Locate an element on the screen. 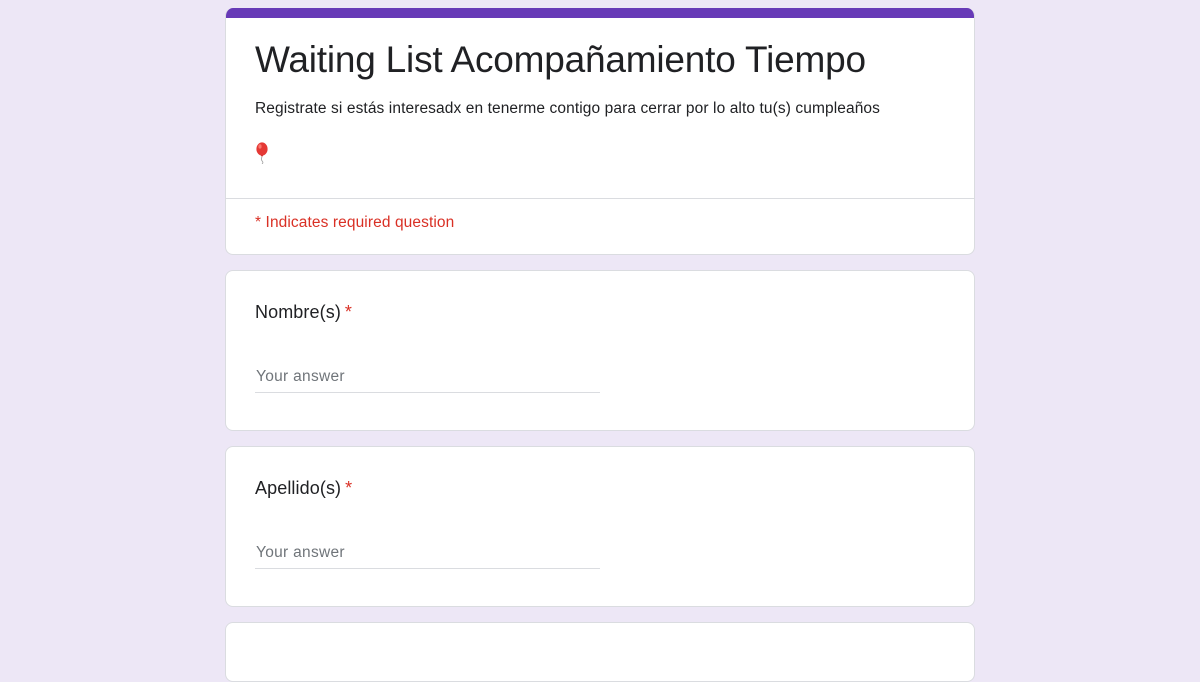 The height and width of the screenshot is (682, 1200). next-question-card is located at coordinates (600, 652).